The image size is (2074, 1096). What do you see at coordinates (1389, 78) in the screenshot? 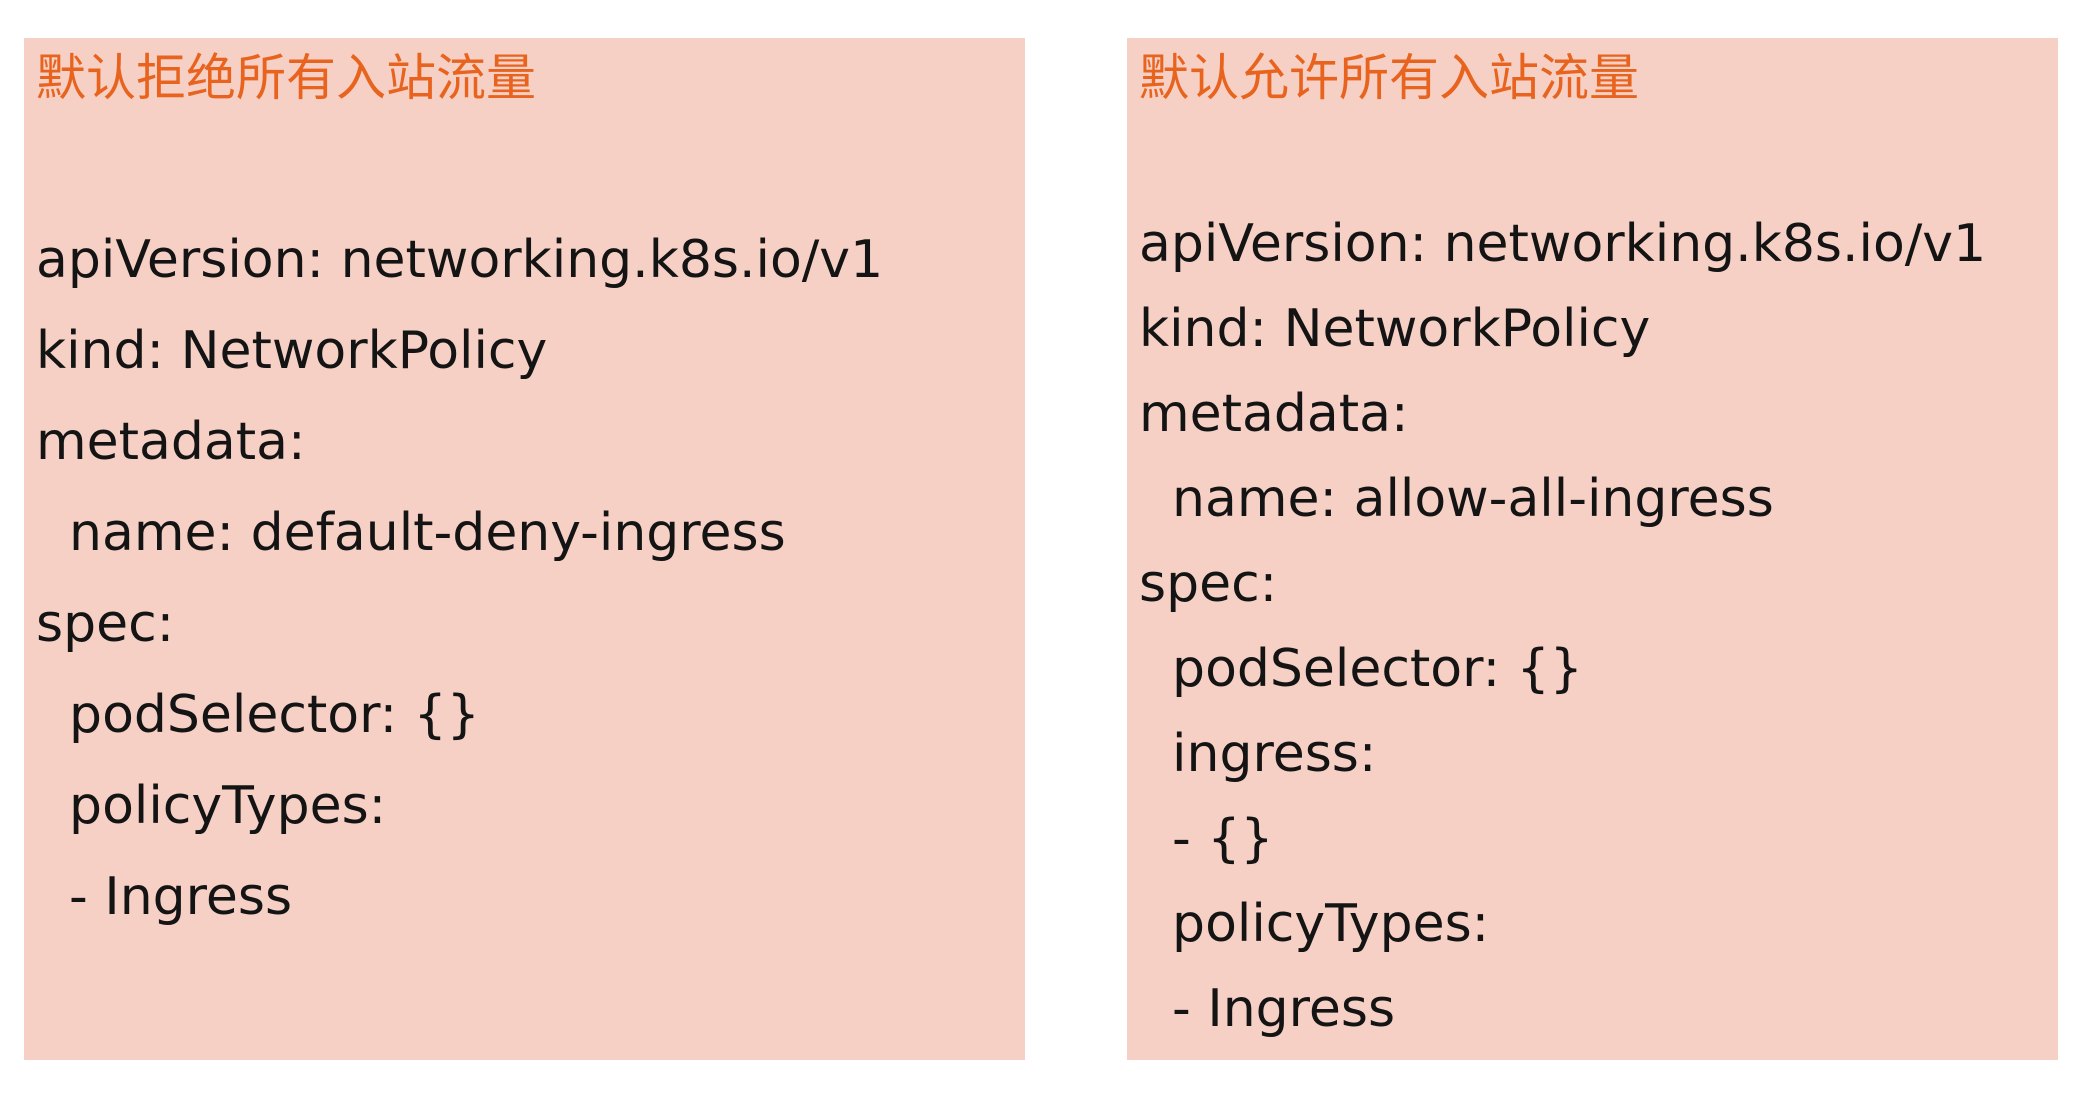
I see `panel-title: 默认允许所有入站流量` at bounding box center [1389, 78].